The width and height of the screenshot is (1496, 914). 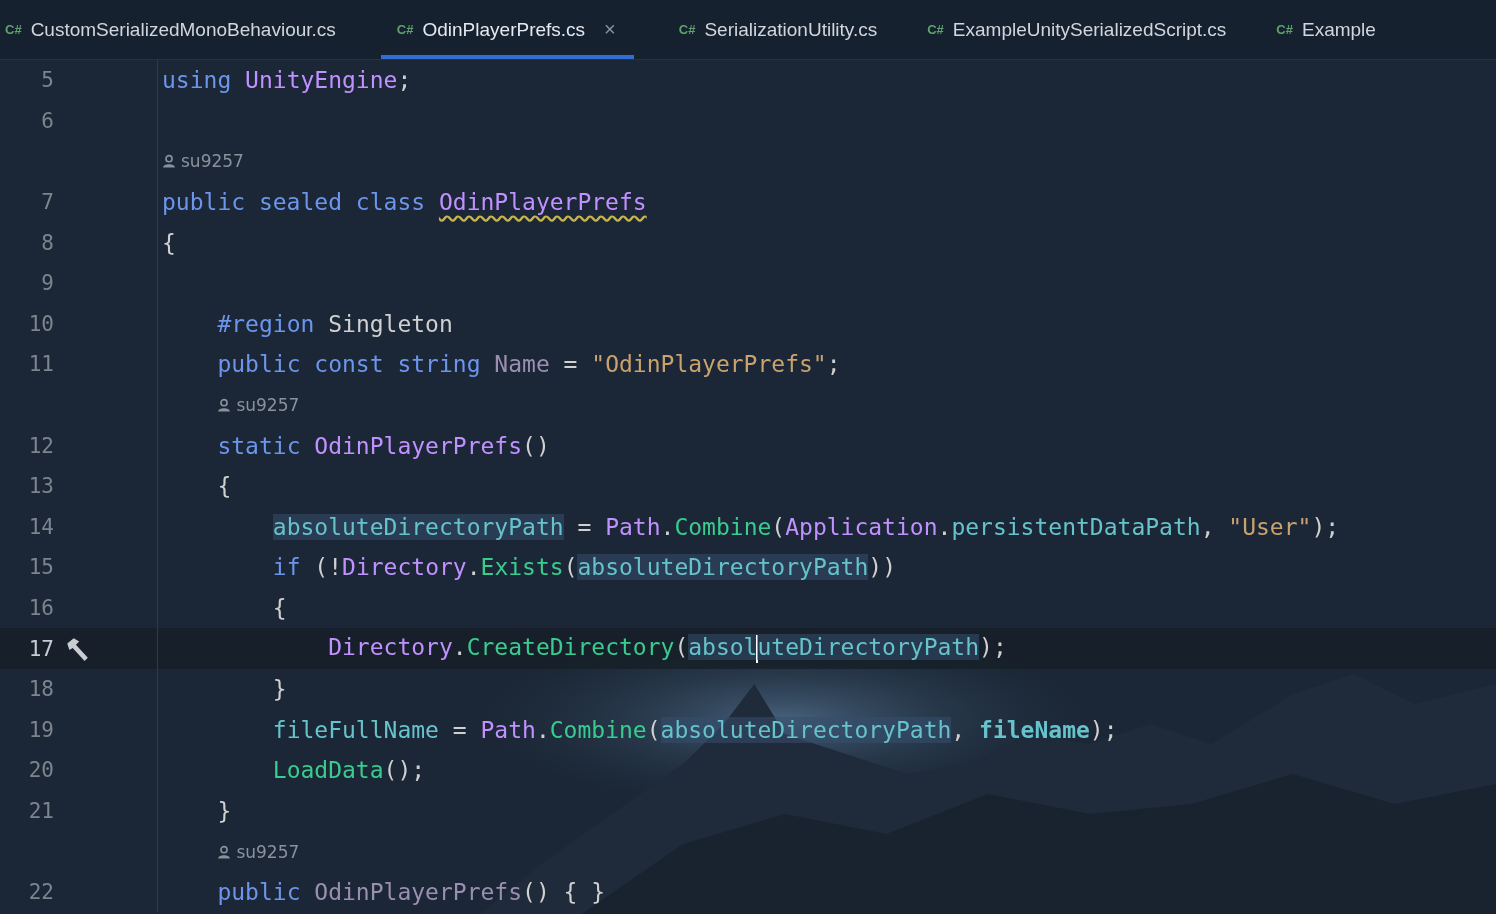 I want to click on code-line: absoluteDirectoryPath = Path.Combine(Application.persistentDataPath, "User");, so click(x=805, y=526).